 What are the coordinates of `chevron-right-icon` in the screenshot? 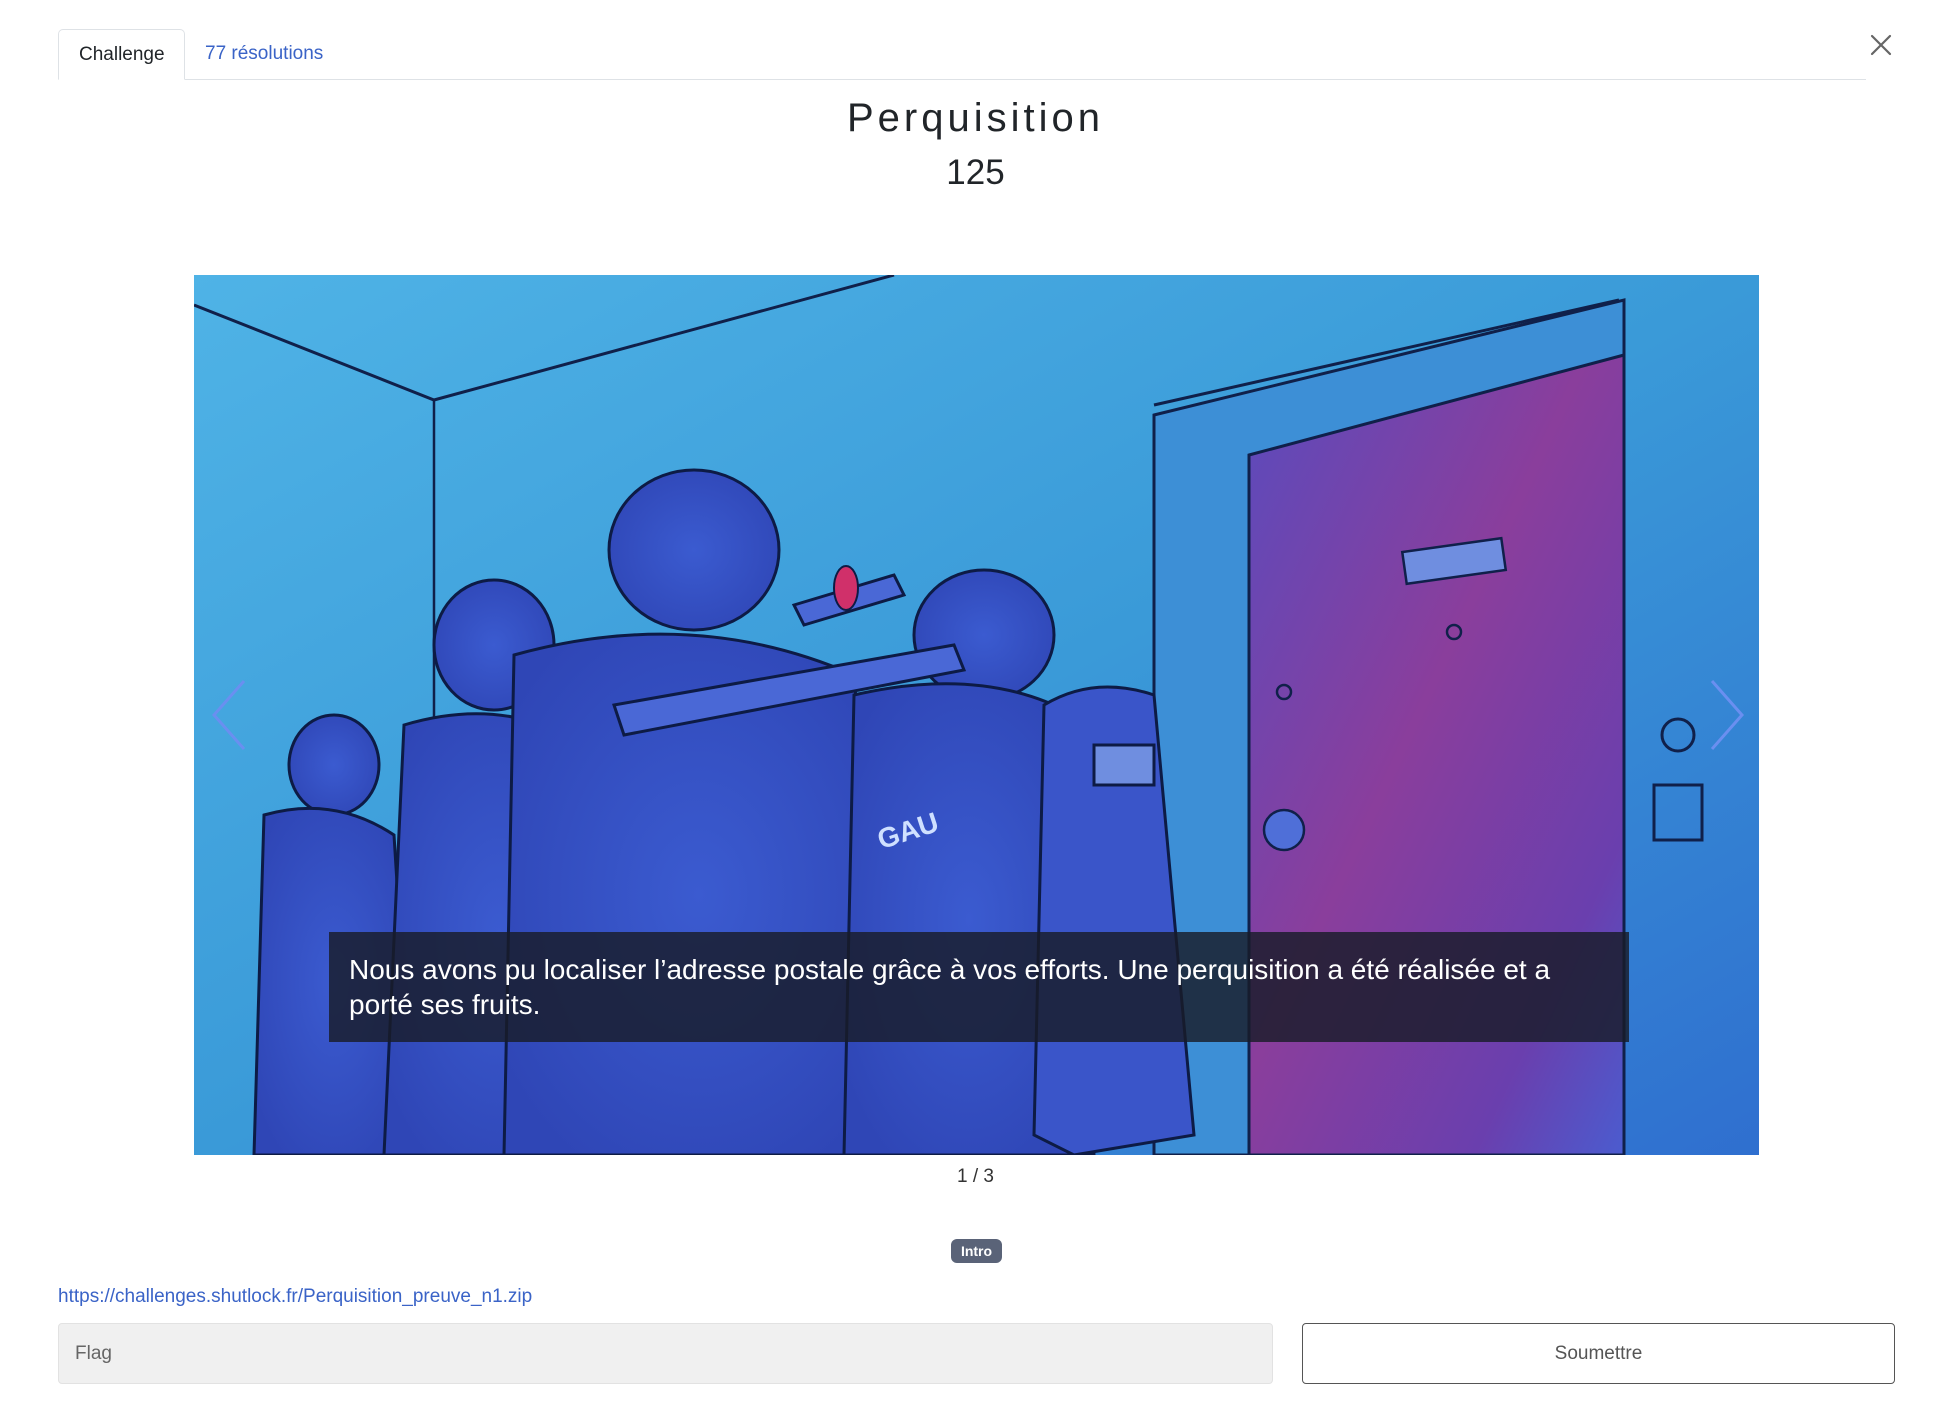 It's located at (1727, 715).